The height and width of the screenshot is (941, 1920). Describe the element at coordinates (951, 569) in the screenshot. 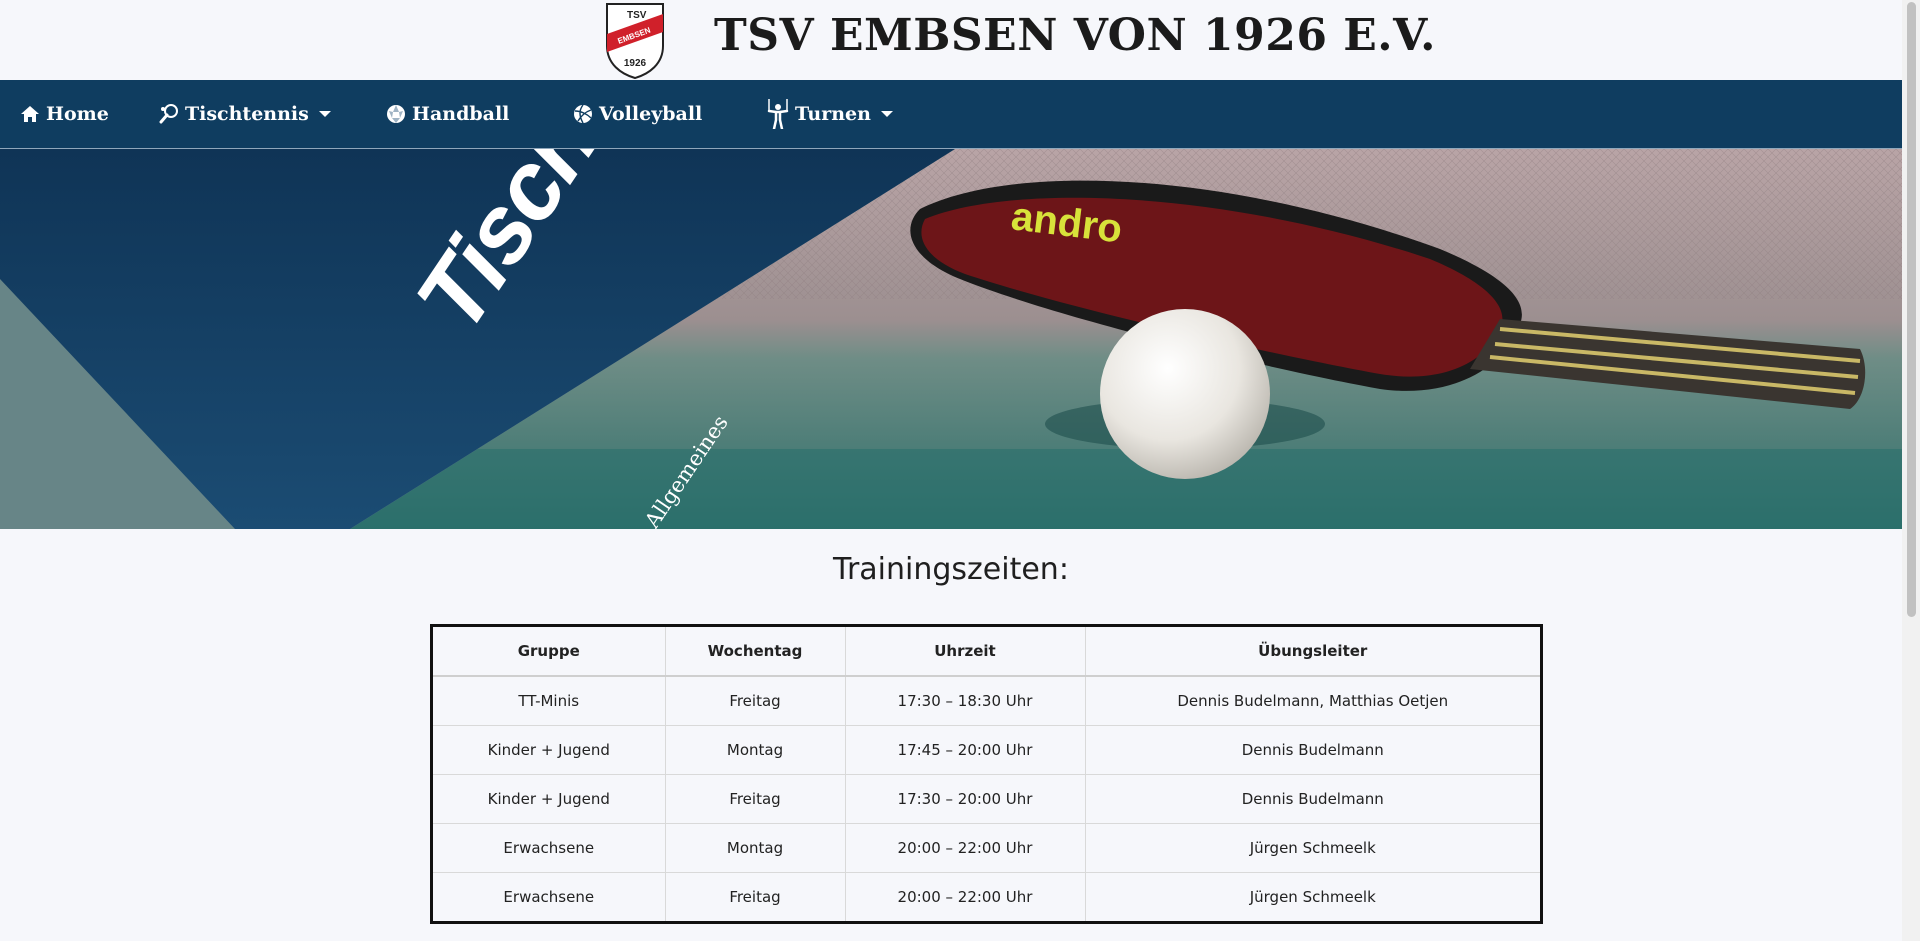

I see `section-title: Trainingszeiten:` at that location.